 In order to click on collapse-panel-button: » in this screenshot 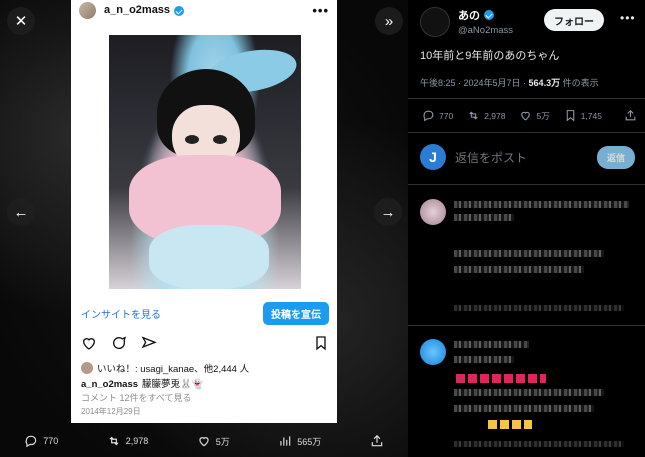, I will do `click(389, 21)`.